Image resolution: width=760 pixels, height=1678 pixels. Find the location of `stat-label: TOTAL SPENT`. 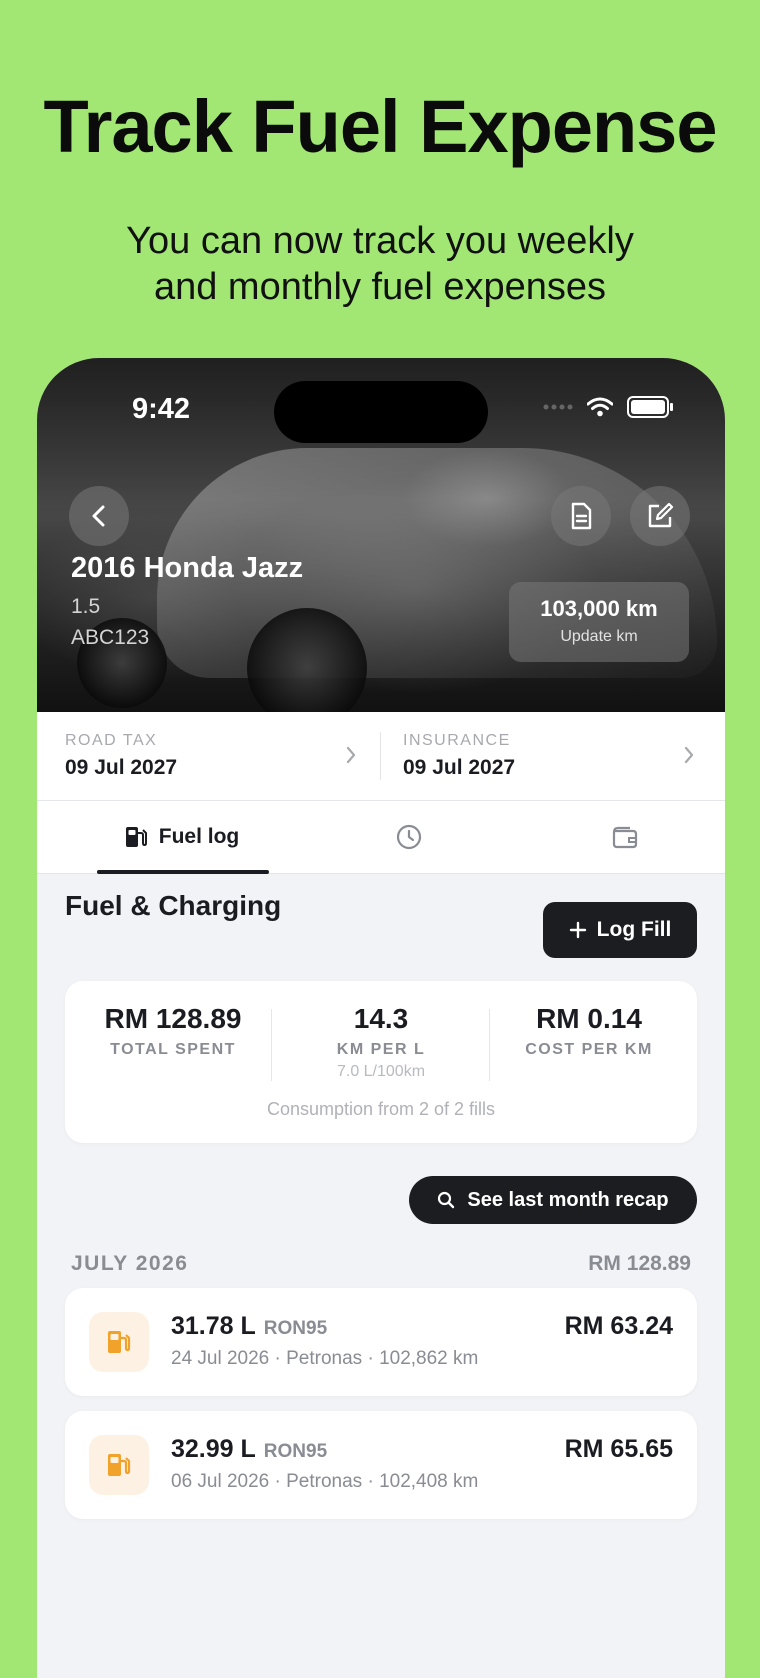

stat-label: TOTAL SPENT is located at coordinates (173, 1049).